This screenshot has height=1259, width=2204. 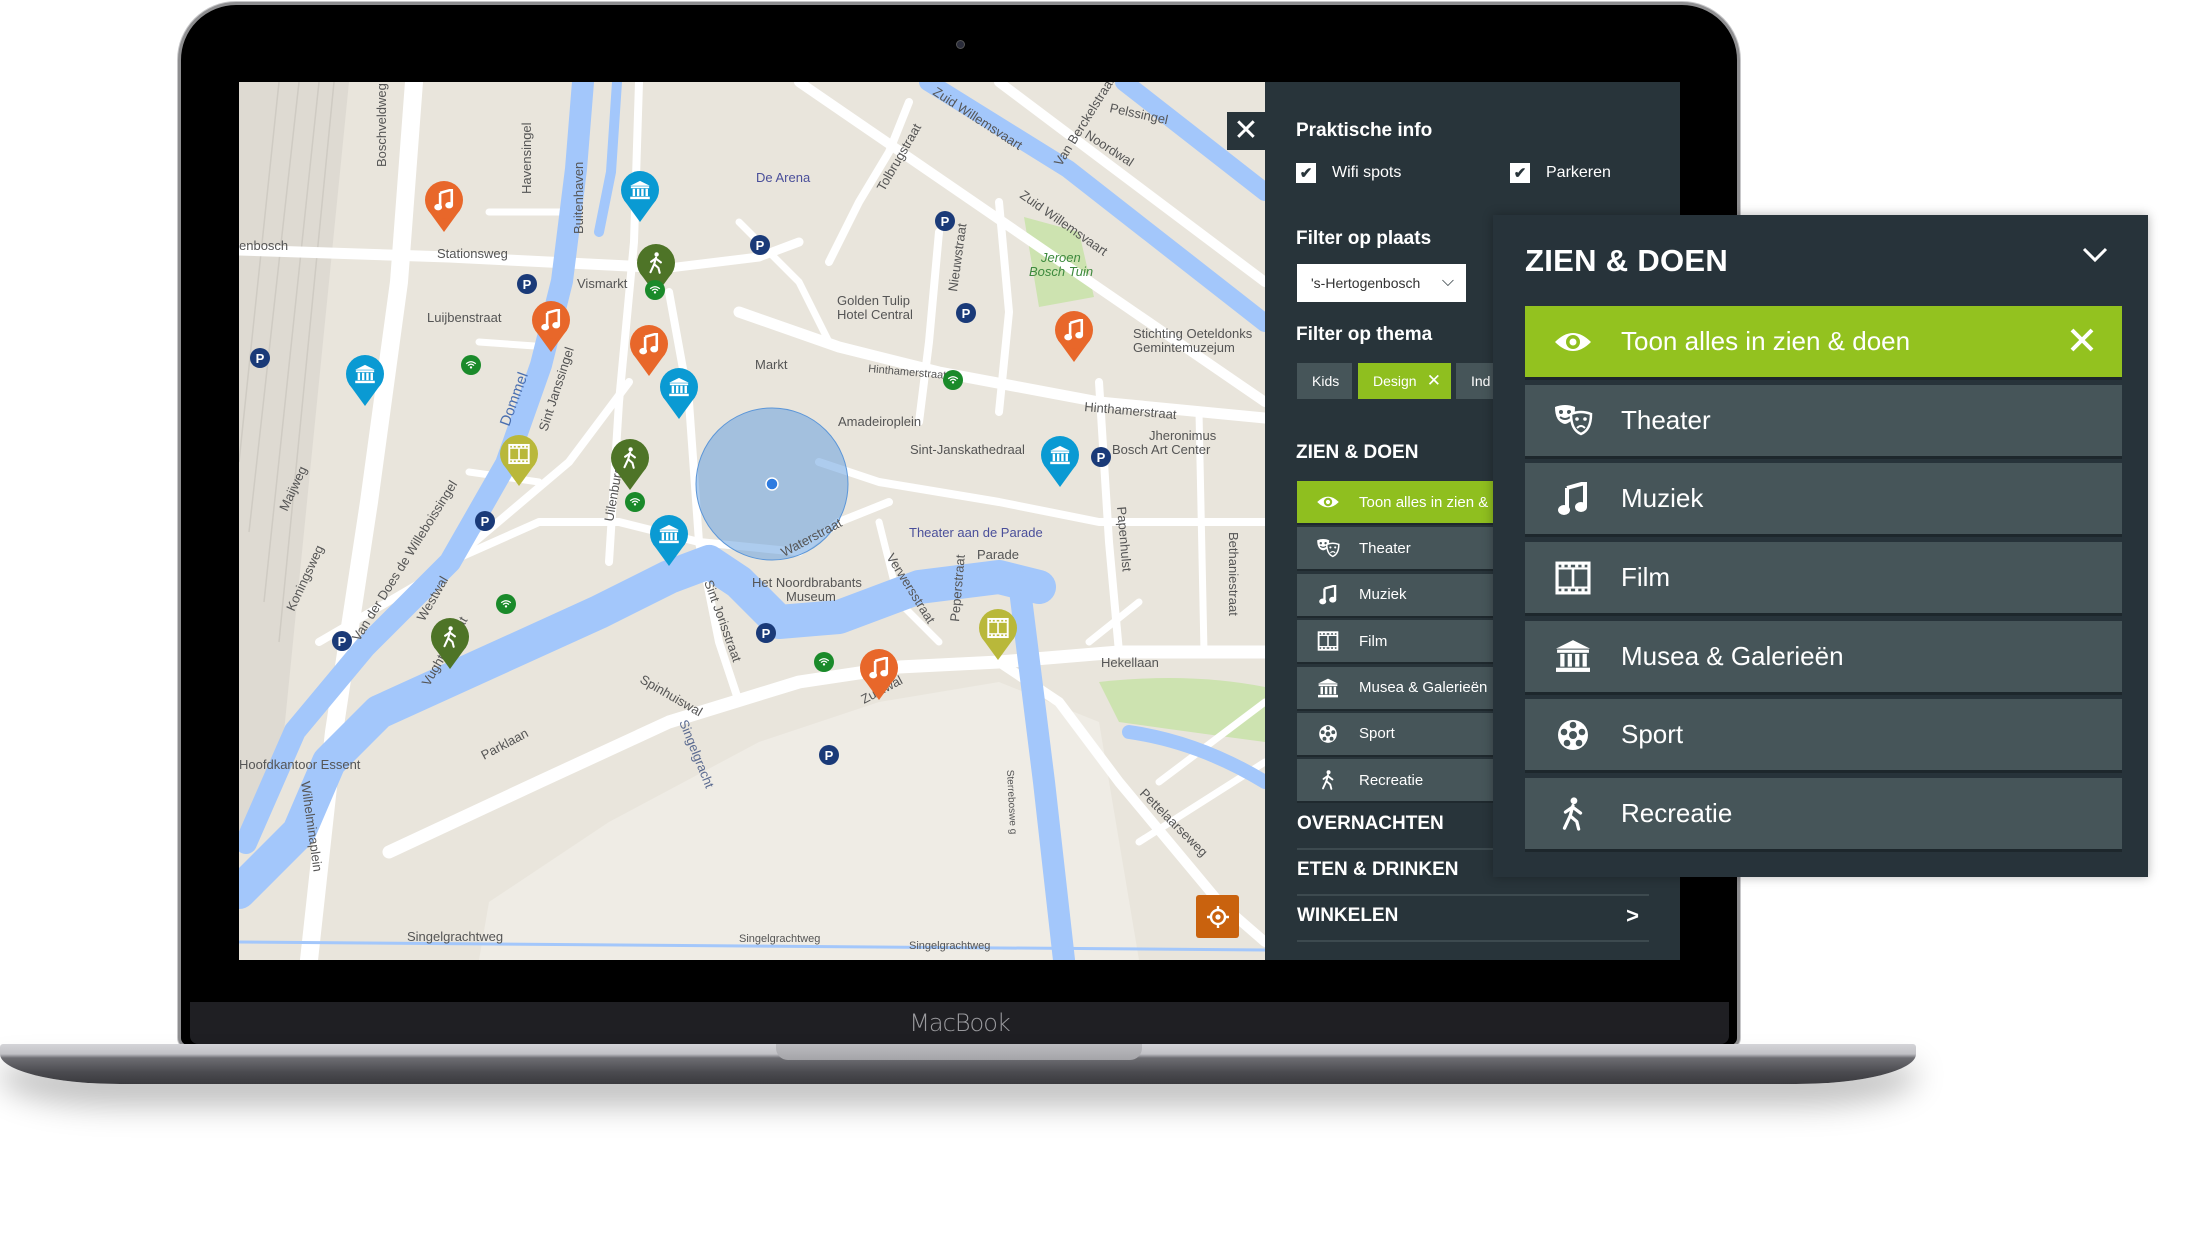 What do you see at coordinates (1183, 435) in the screenshot?
I see `map-label: Jheronimus` at bounding box center [1183, 435].